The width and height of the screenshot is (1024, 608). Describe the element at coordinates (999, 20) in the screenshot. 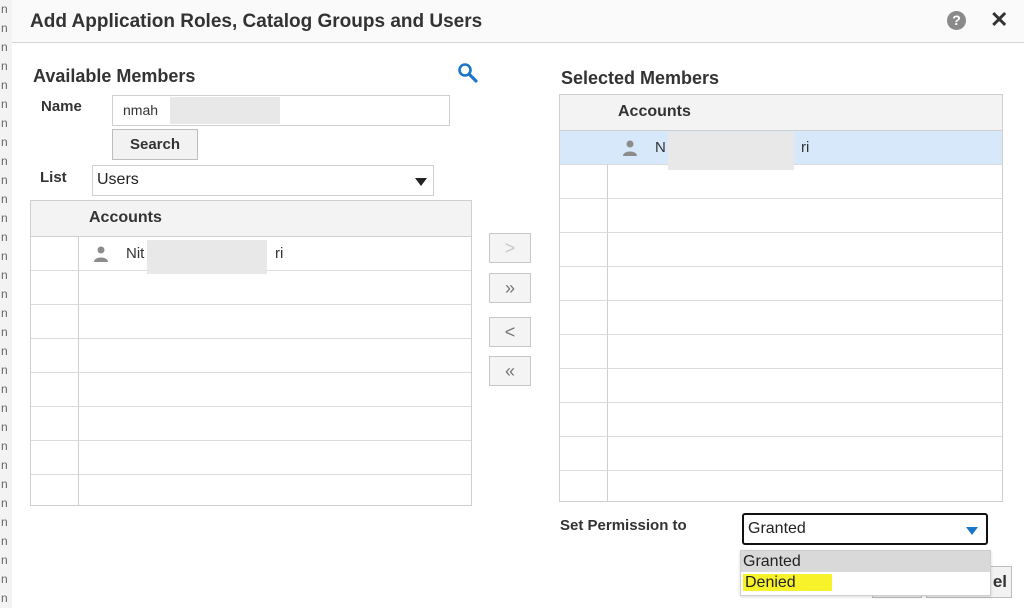

I see `close-icon: ✕` at that location.